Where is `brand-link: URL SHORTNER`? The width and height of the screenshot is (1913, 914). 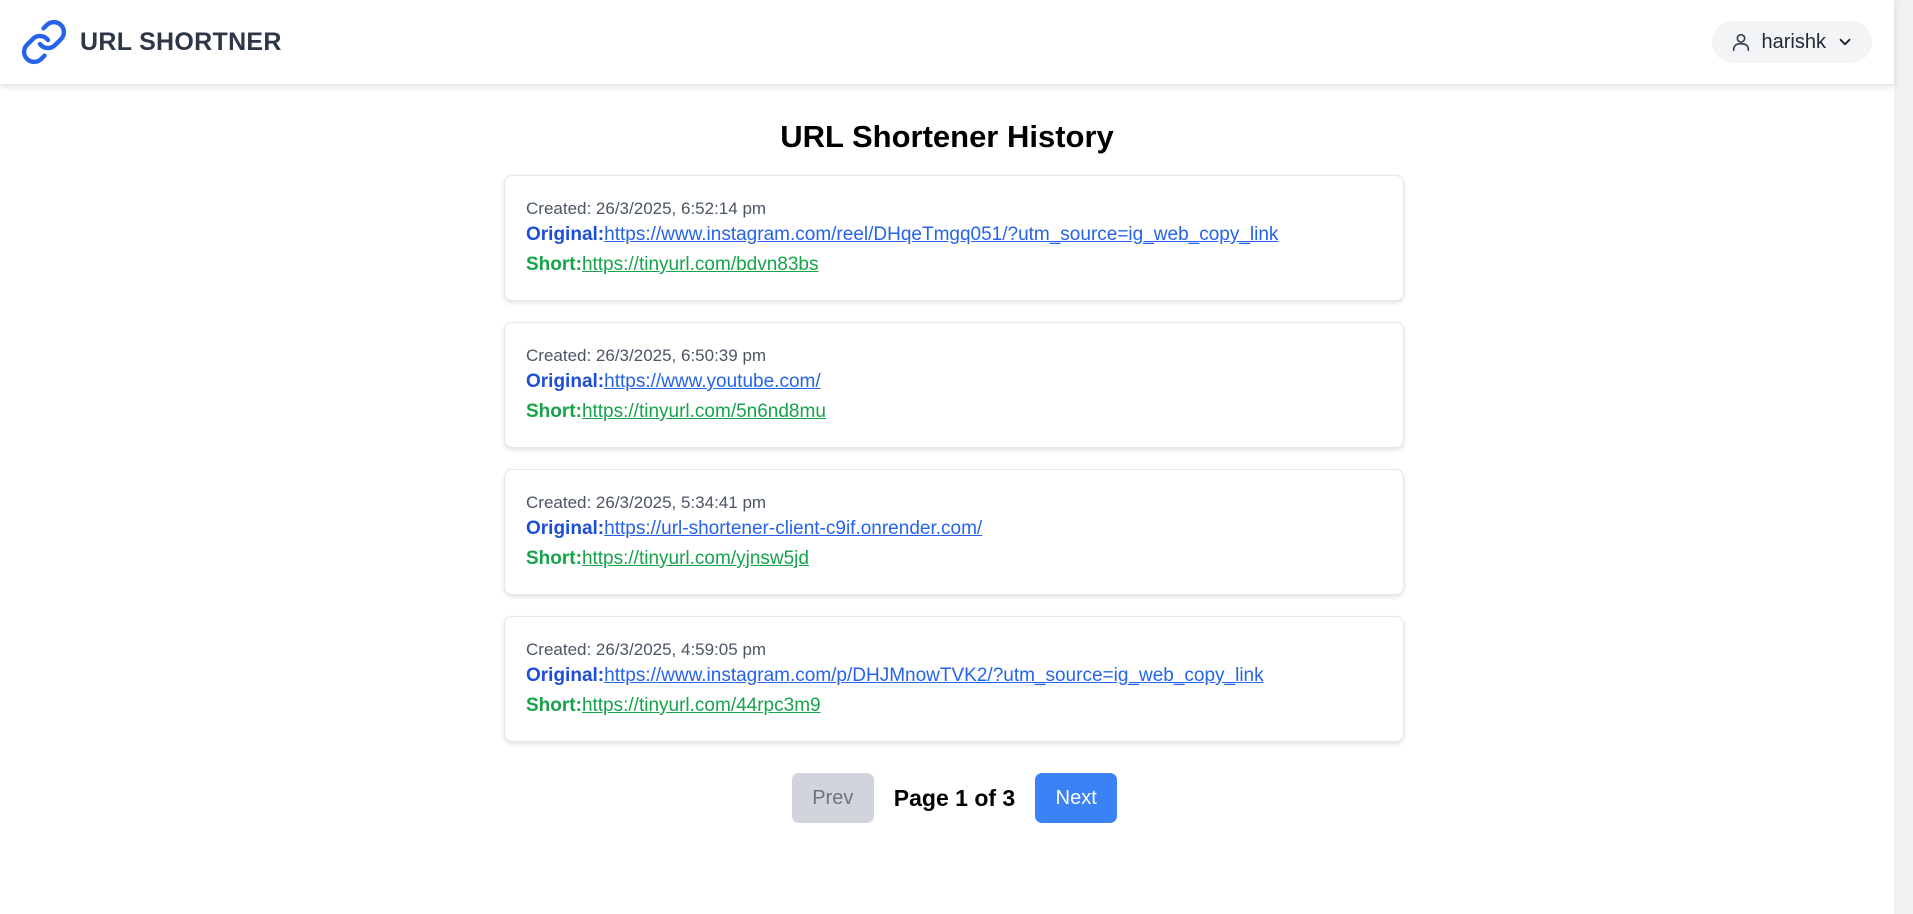
brand-link: URL SHORTNER is located at coordinates (151, 42).